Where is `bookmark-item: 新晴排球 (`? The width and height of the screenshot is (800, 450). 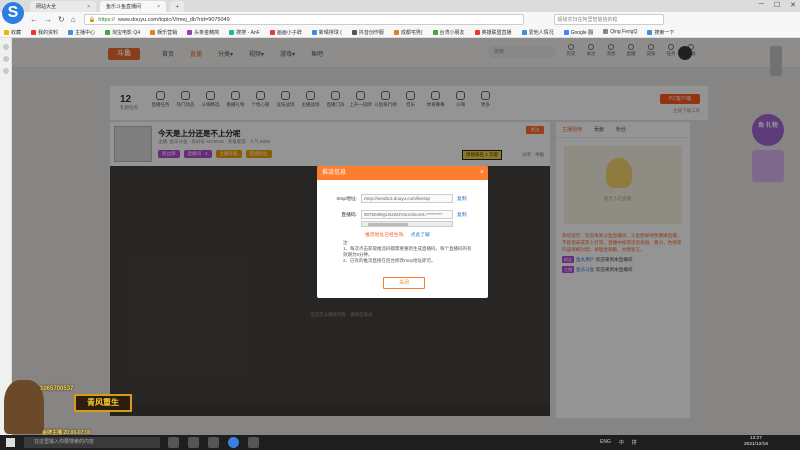 bookmark-item: 新晴排球 ( is located at coordinates (326, 32).